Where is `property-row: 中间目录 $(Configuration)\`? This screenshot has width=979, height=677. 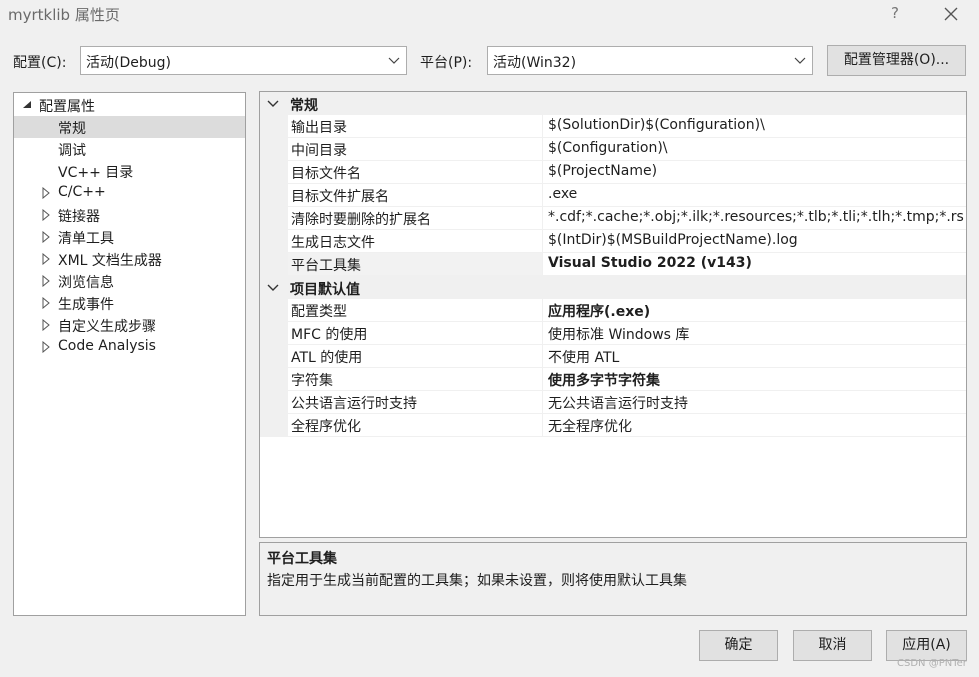 property-row: 中间目录 $(Configuration)\ is located at coordinates (613, 149).